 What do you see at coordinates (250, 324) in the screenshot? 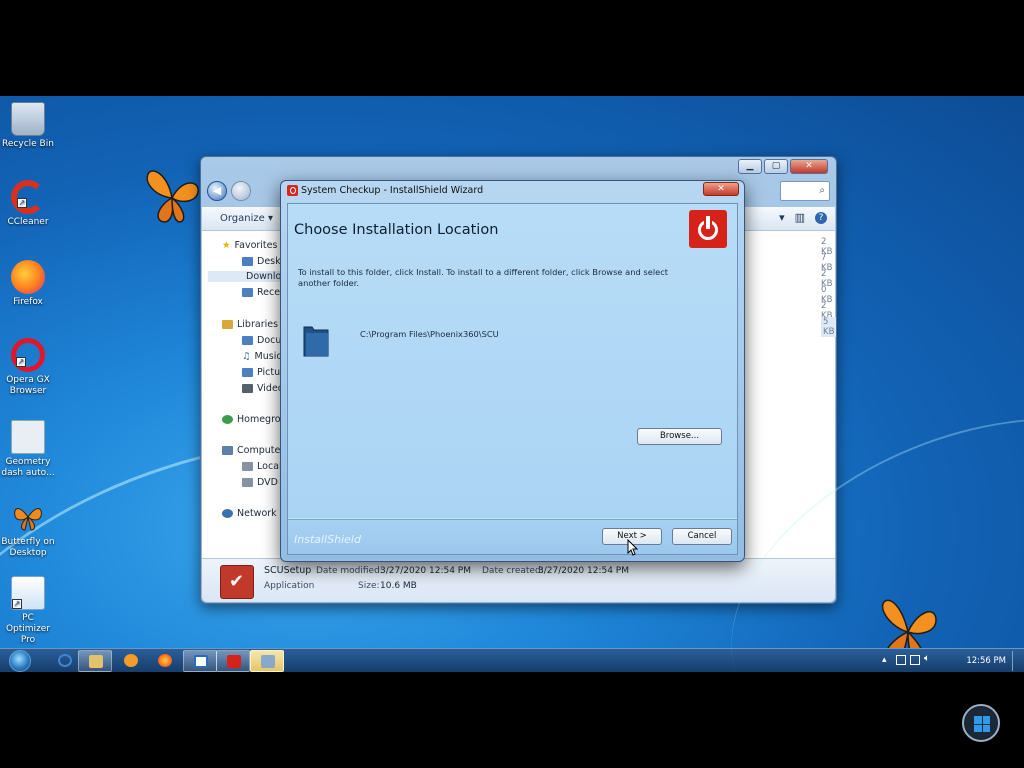
I see `nav-libraries: Libraries` at bounding box center [250, 324].